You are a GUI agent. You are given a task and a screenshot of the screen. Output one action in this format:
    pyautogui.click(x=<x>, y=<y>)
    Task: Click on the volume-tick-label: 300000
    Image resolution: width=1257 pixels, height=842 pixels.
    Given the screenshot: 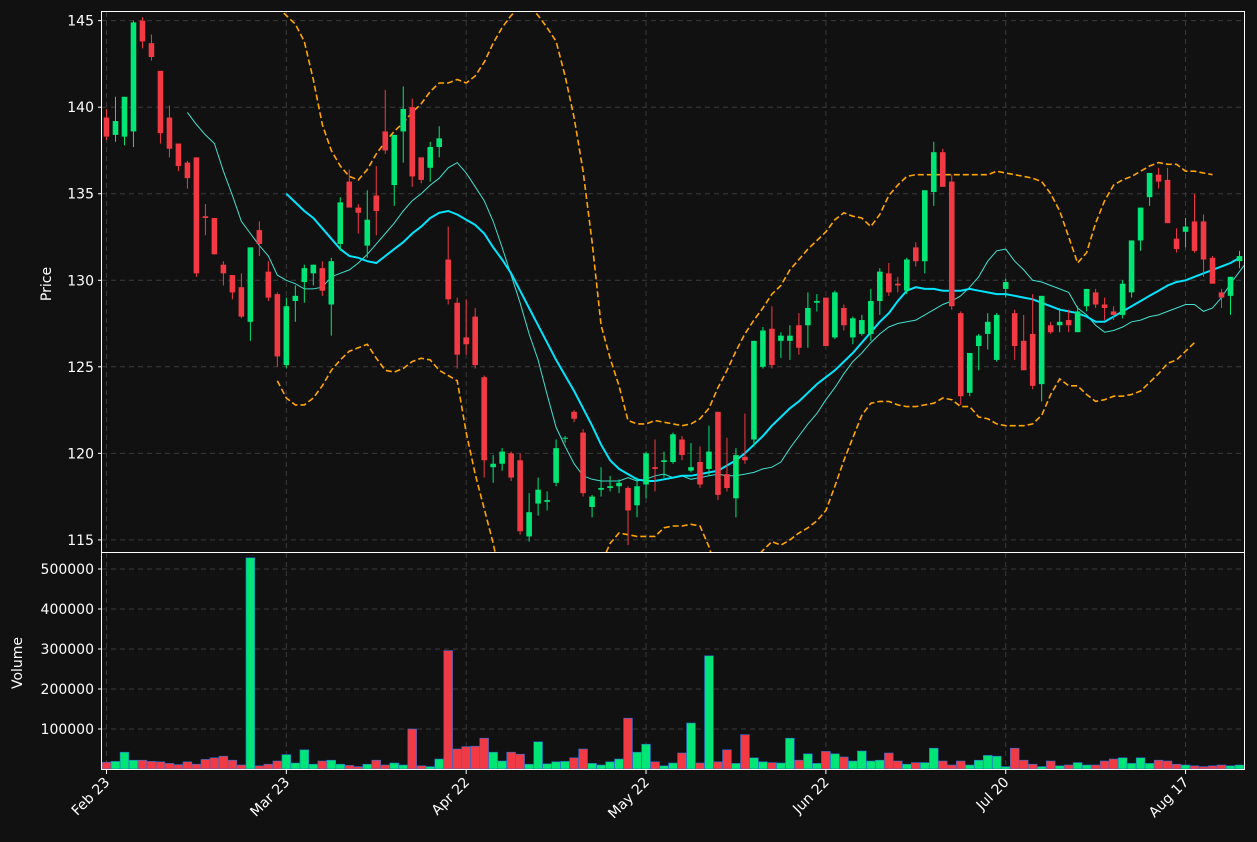 What is the action you would take?
    pyautogui.click(x=67, y=650)
    